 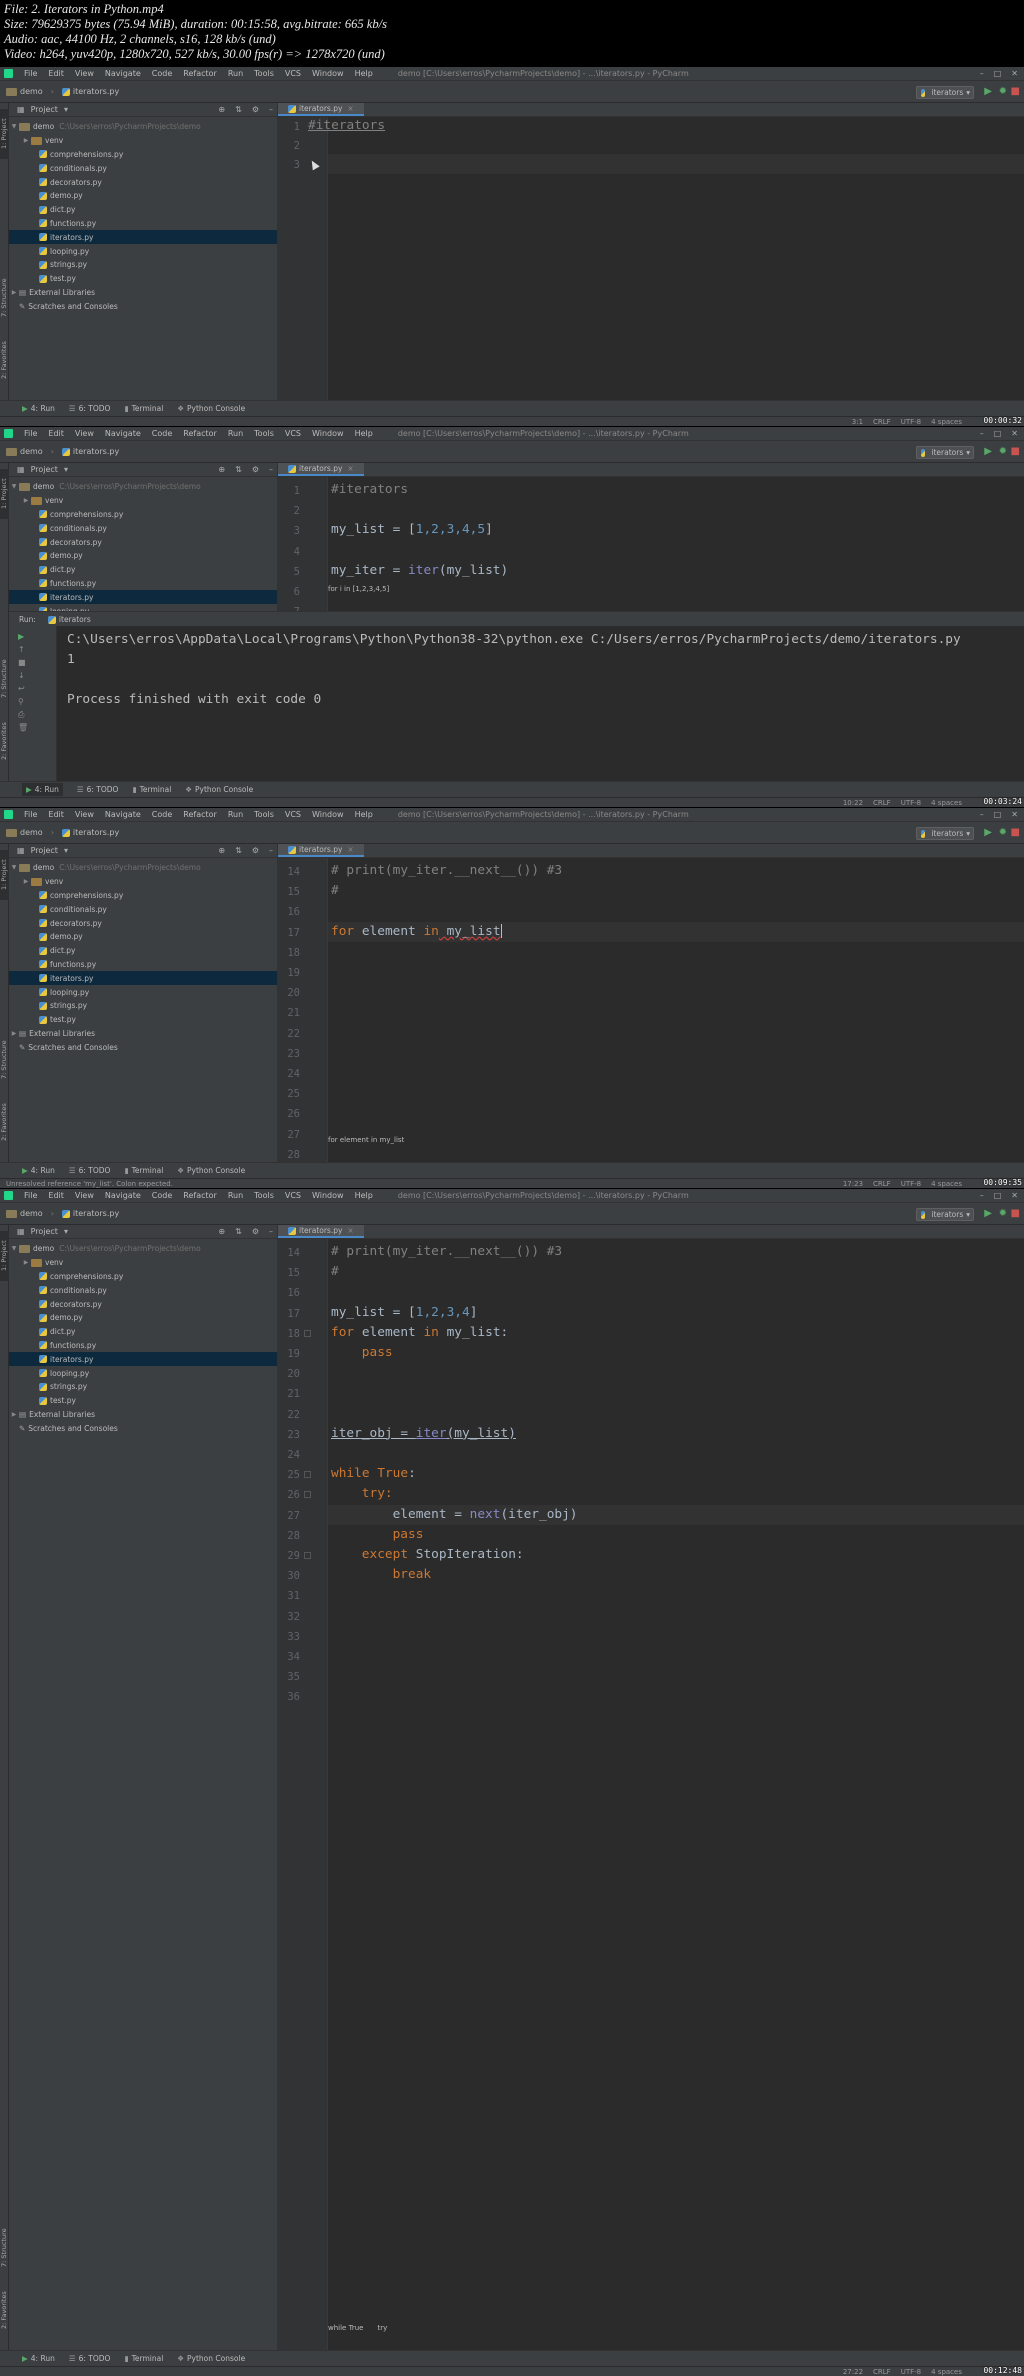 I want to click on code-line: # print(my_iter.__next__()) #3, so click(x=446, y=870).